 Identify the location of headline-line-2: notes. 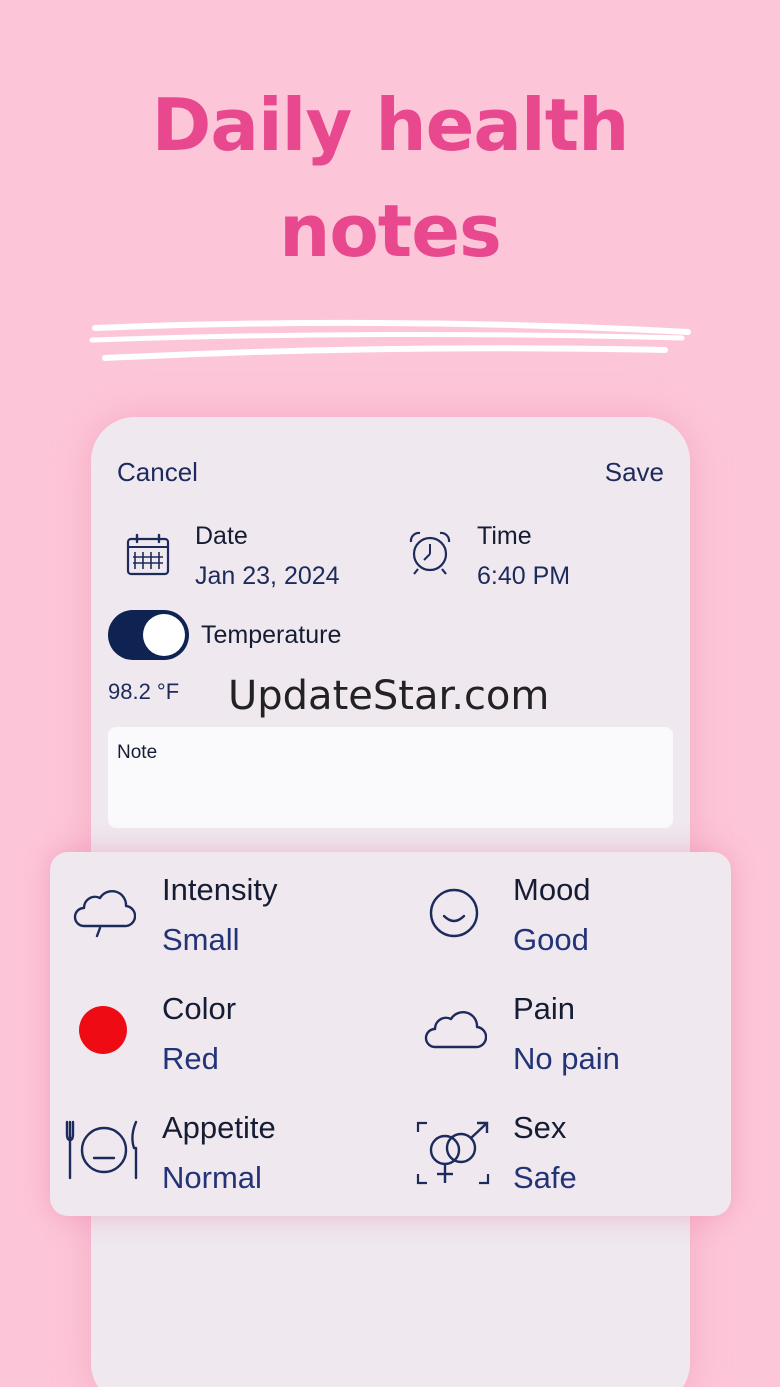
(390, 231).